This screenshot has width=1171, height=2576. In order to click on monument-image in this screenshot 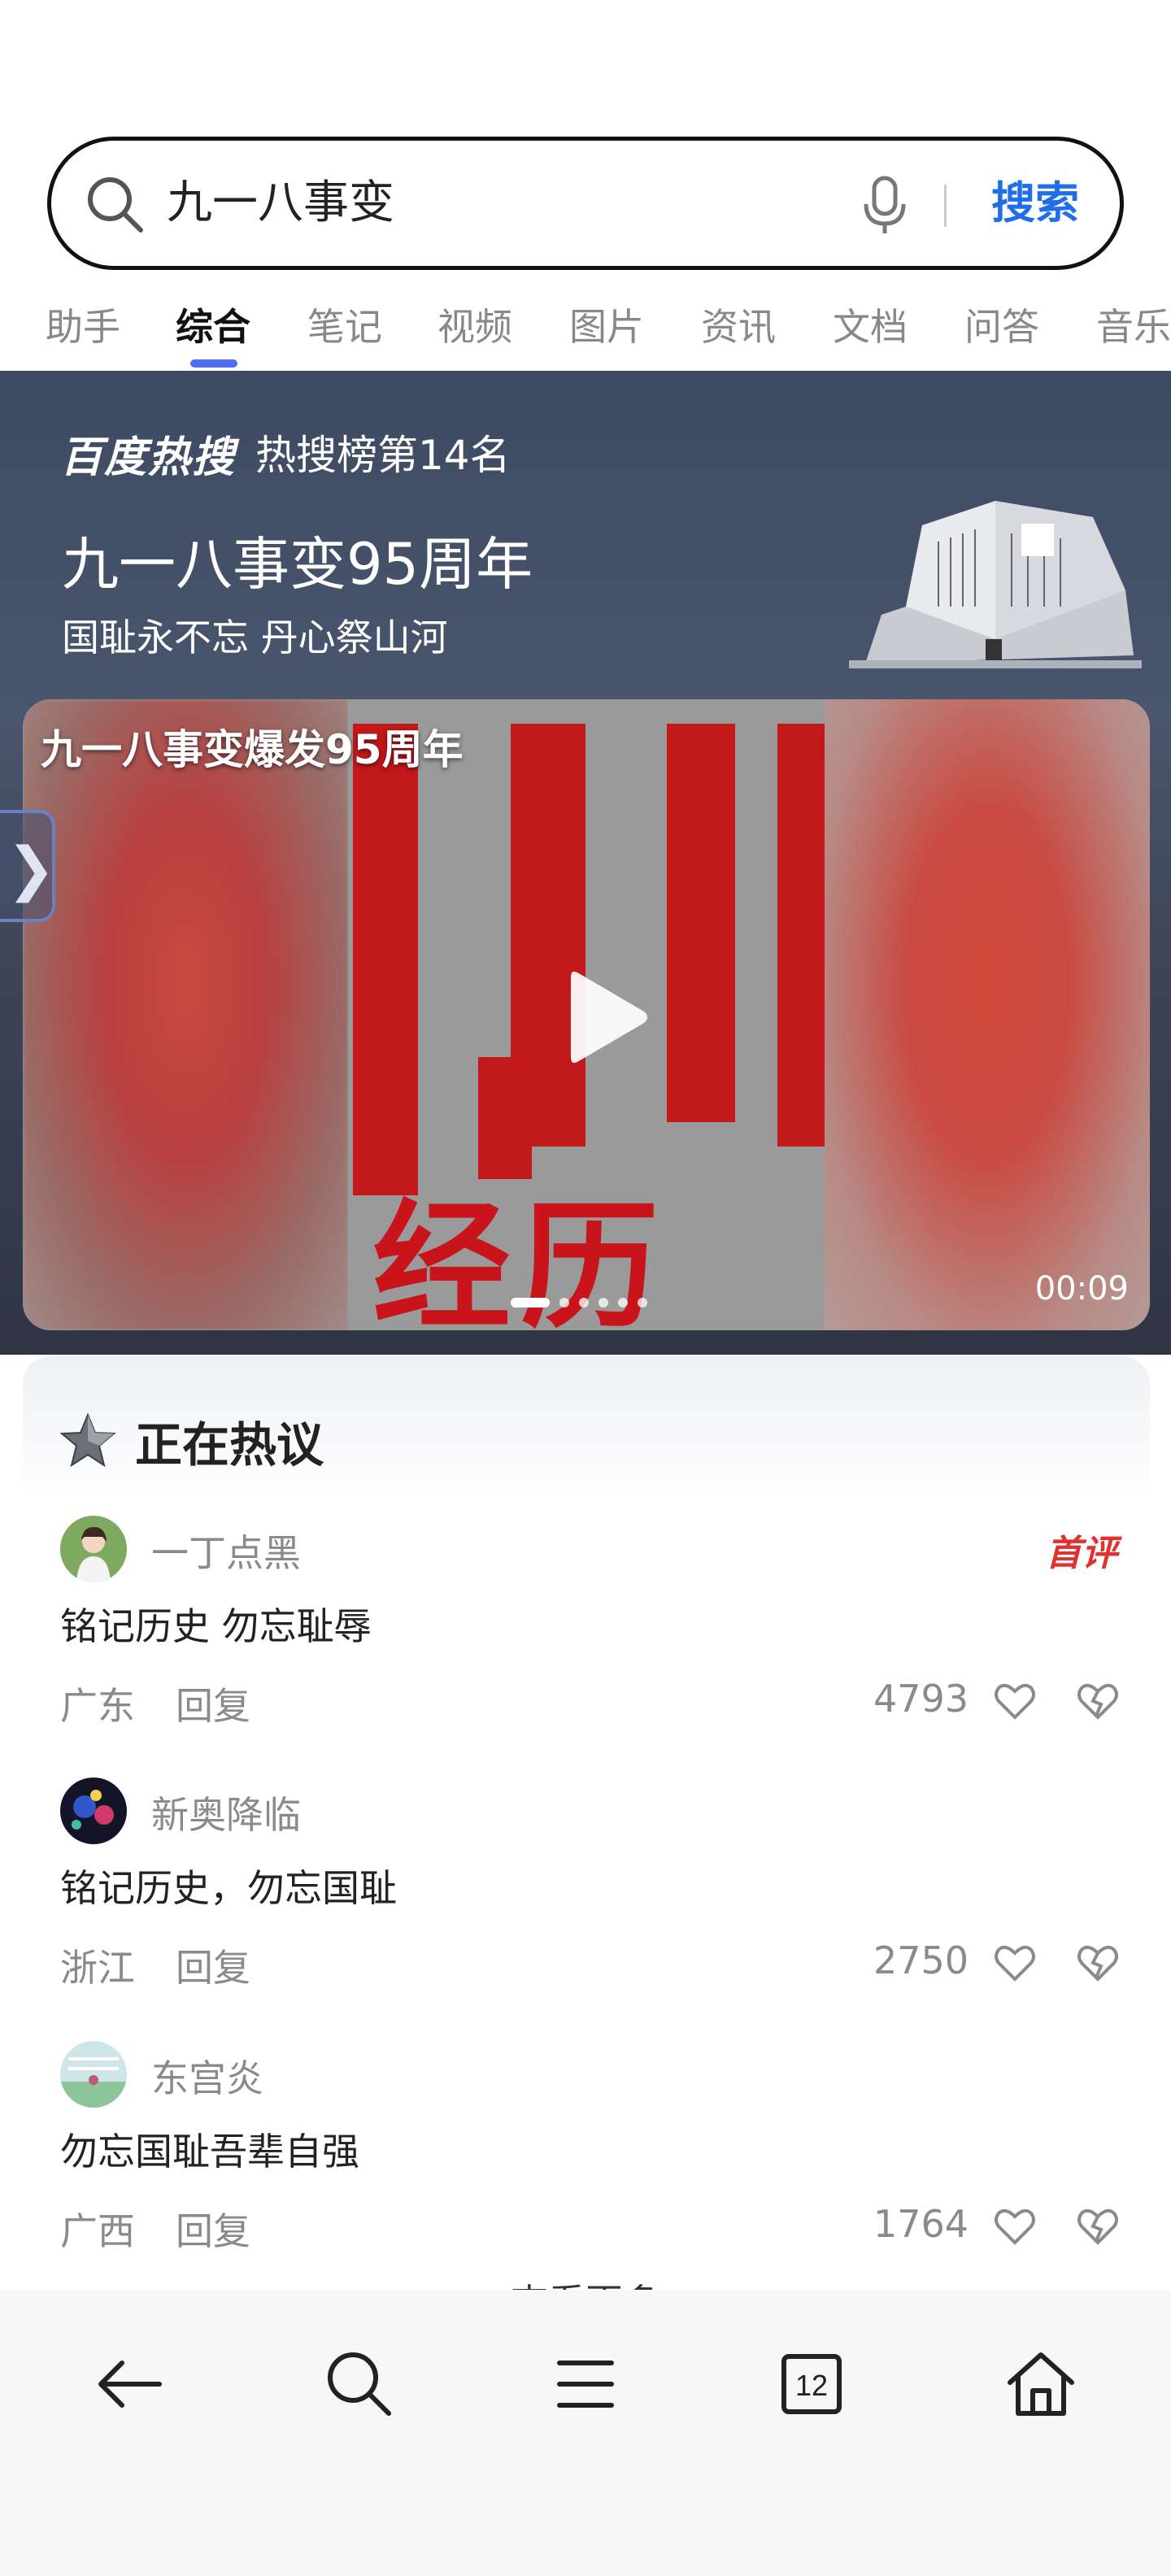, I will do `click(996, 584)`.